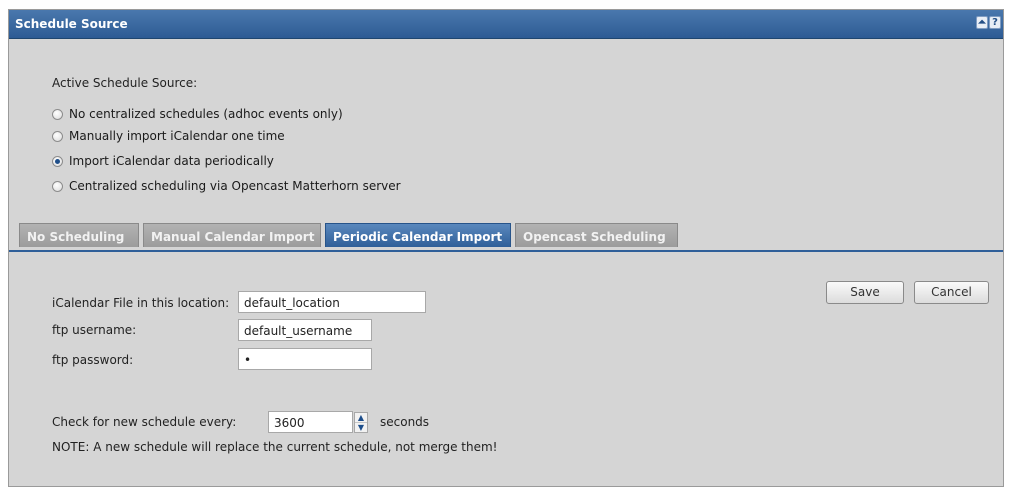 The width and height of the screenshot is (1013, 491). What do you see at coordinates (506, 251) in the screenshot?
I see `tab-underline` at bounding box center [506, 251].